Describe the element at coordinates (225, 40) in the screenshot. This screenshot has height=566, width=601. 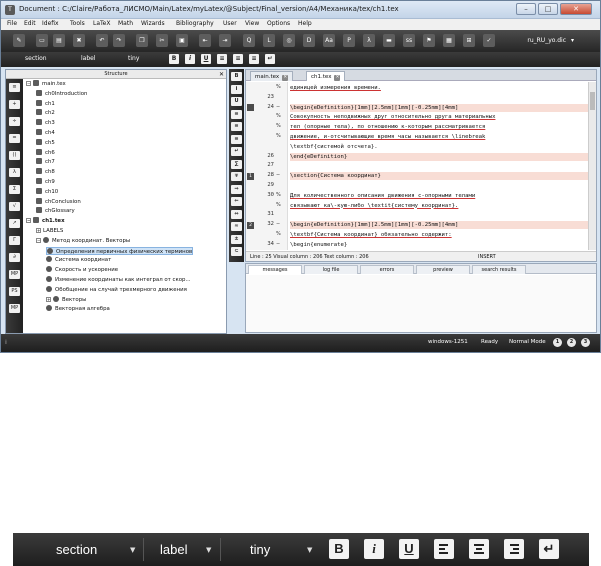
I see `forward-icon: ⇥` at that location.